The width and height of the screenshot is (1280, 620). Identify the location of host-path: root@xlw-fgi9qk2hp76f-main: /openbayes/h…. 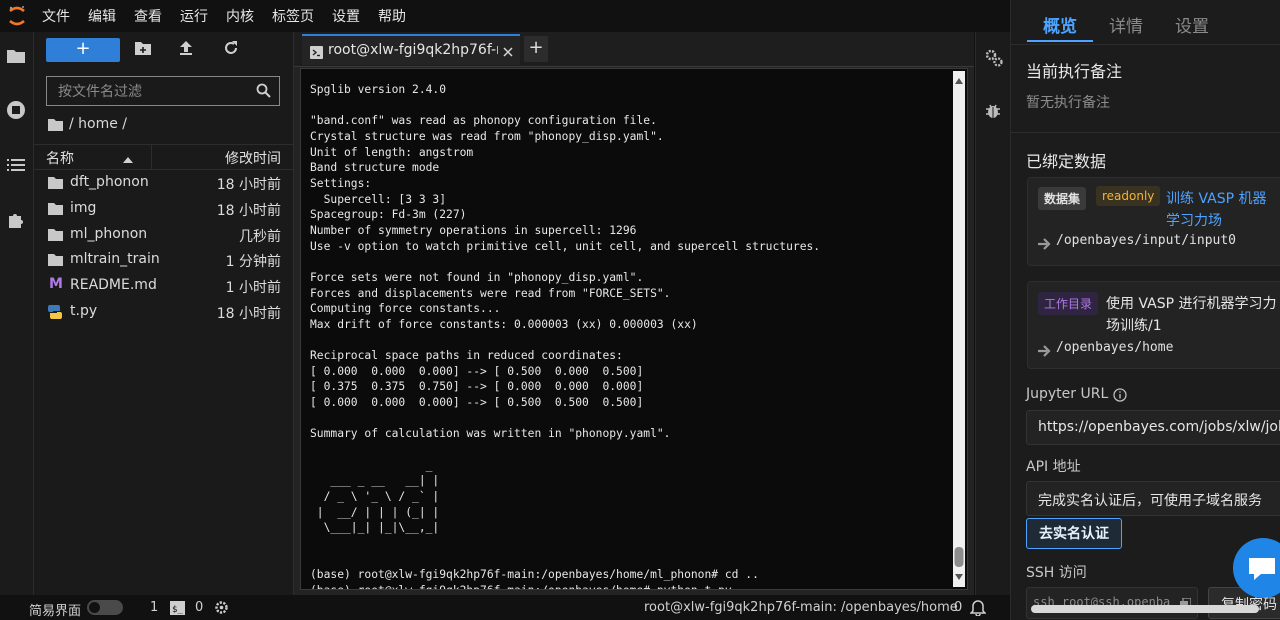
(801, 607).